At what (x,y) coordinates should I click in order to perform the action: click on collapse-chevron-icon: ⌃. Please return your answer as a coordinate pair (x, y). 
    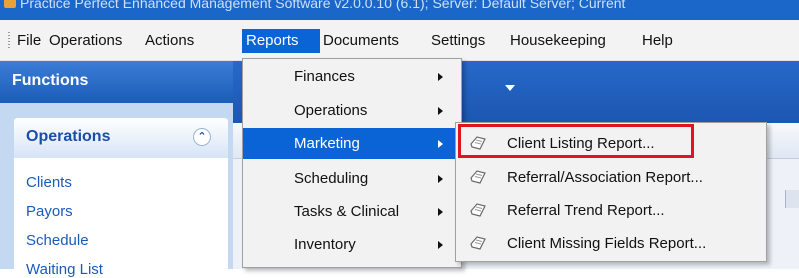
    Looking at the image, I should click on (202, 137).